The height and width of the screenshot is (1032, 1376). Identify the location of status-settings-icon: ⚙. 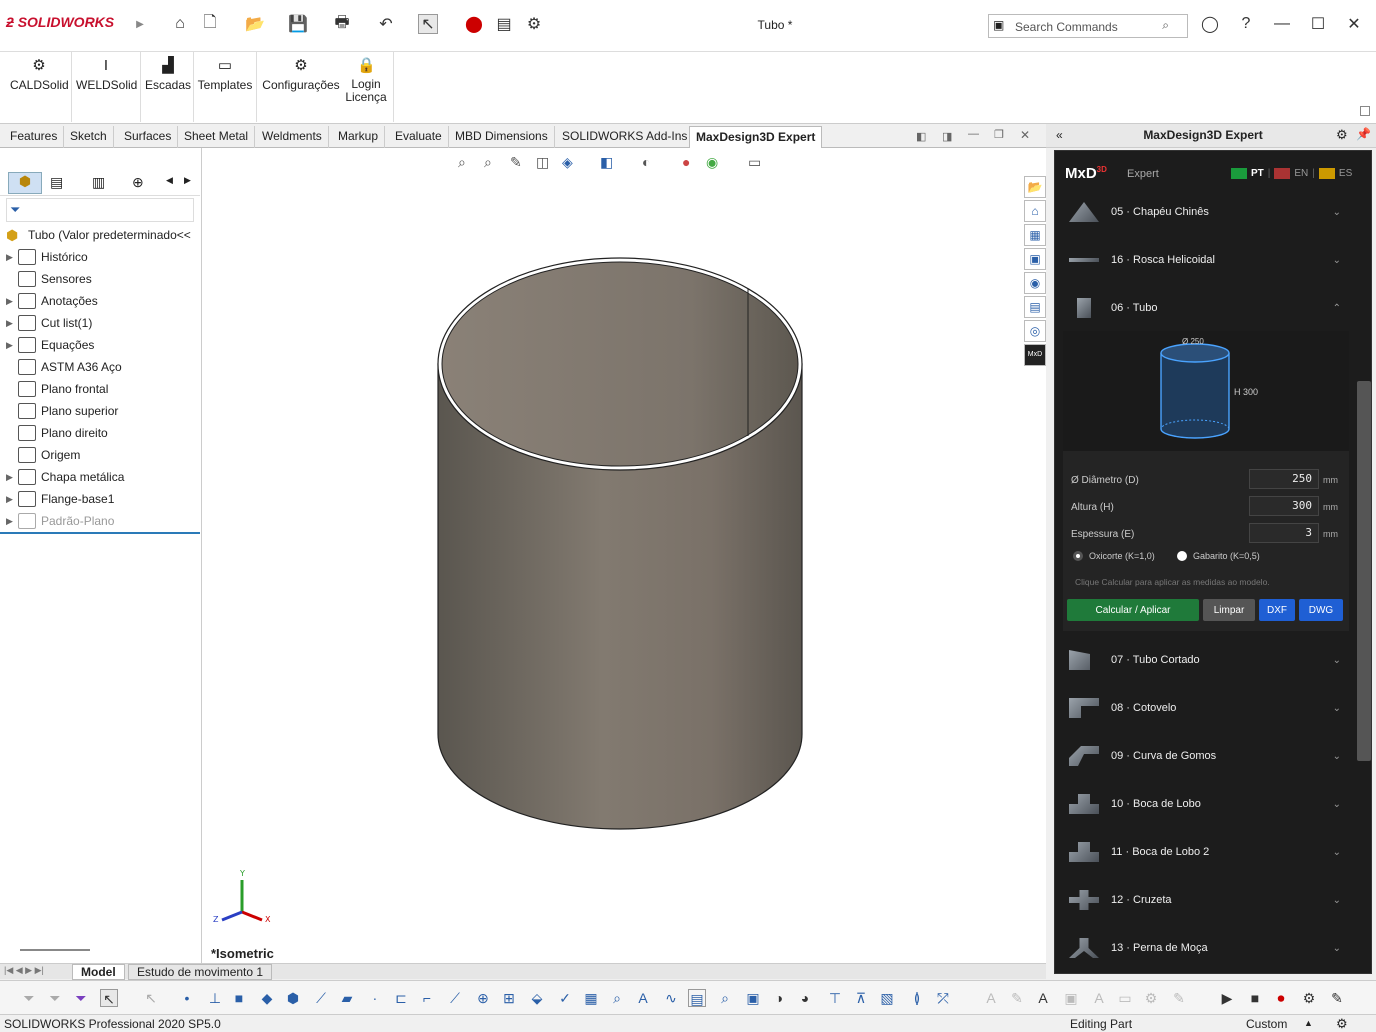
(1342, 1024).